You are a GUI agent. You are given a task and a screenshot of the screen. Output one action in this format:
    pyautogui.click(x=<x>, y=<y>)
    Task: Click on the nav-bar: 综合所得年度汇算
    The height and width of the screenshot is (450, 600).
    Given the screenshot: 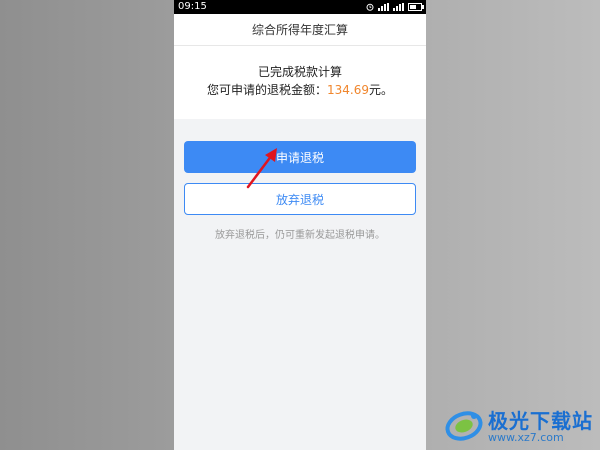 What is the action you would take?
    pyautogui.click(x=300, y=30)
    